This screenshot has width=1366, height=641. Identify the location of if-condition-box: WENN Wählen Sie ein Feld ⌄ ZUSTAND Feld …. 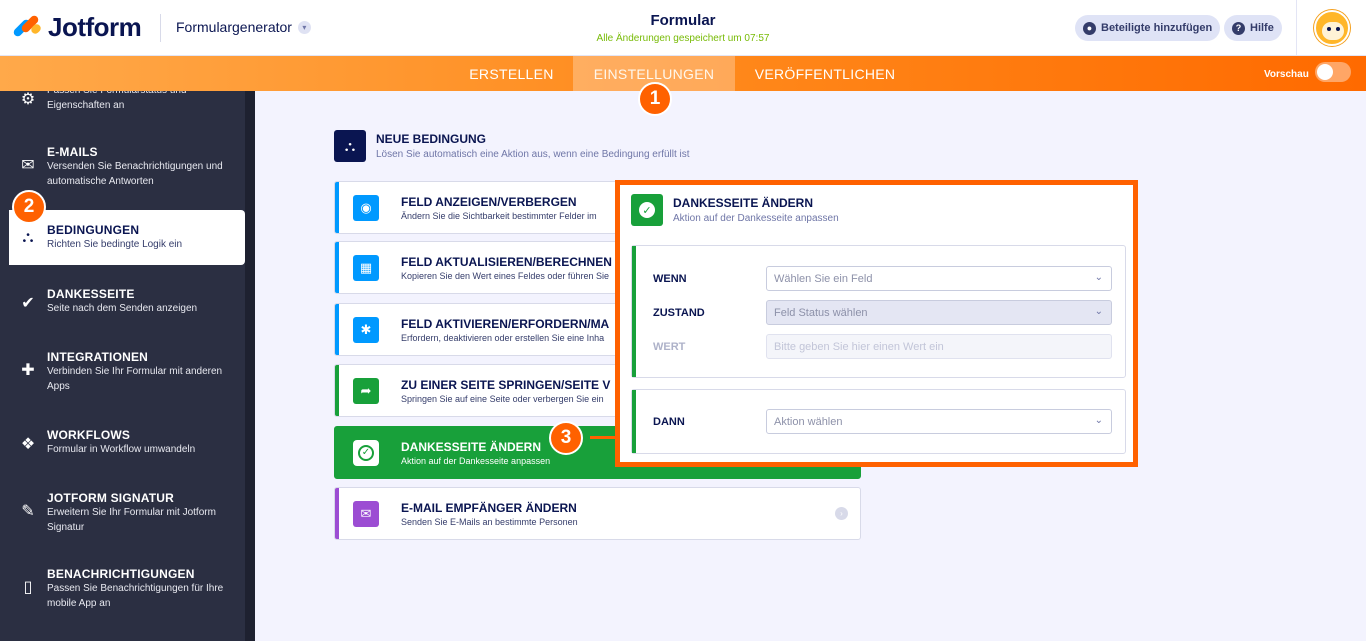
(878, 311).